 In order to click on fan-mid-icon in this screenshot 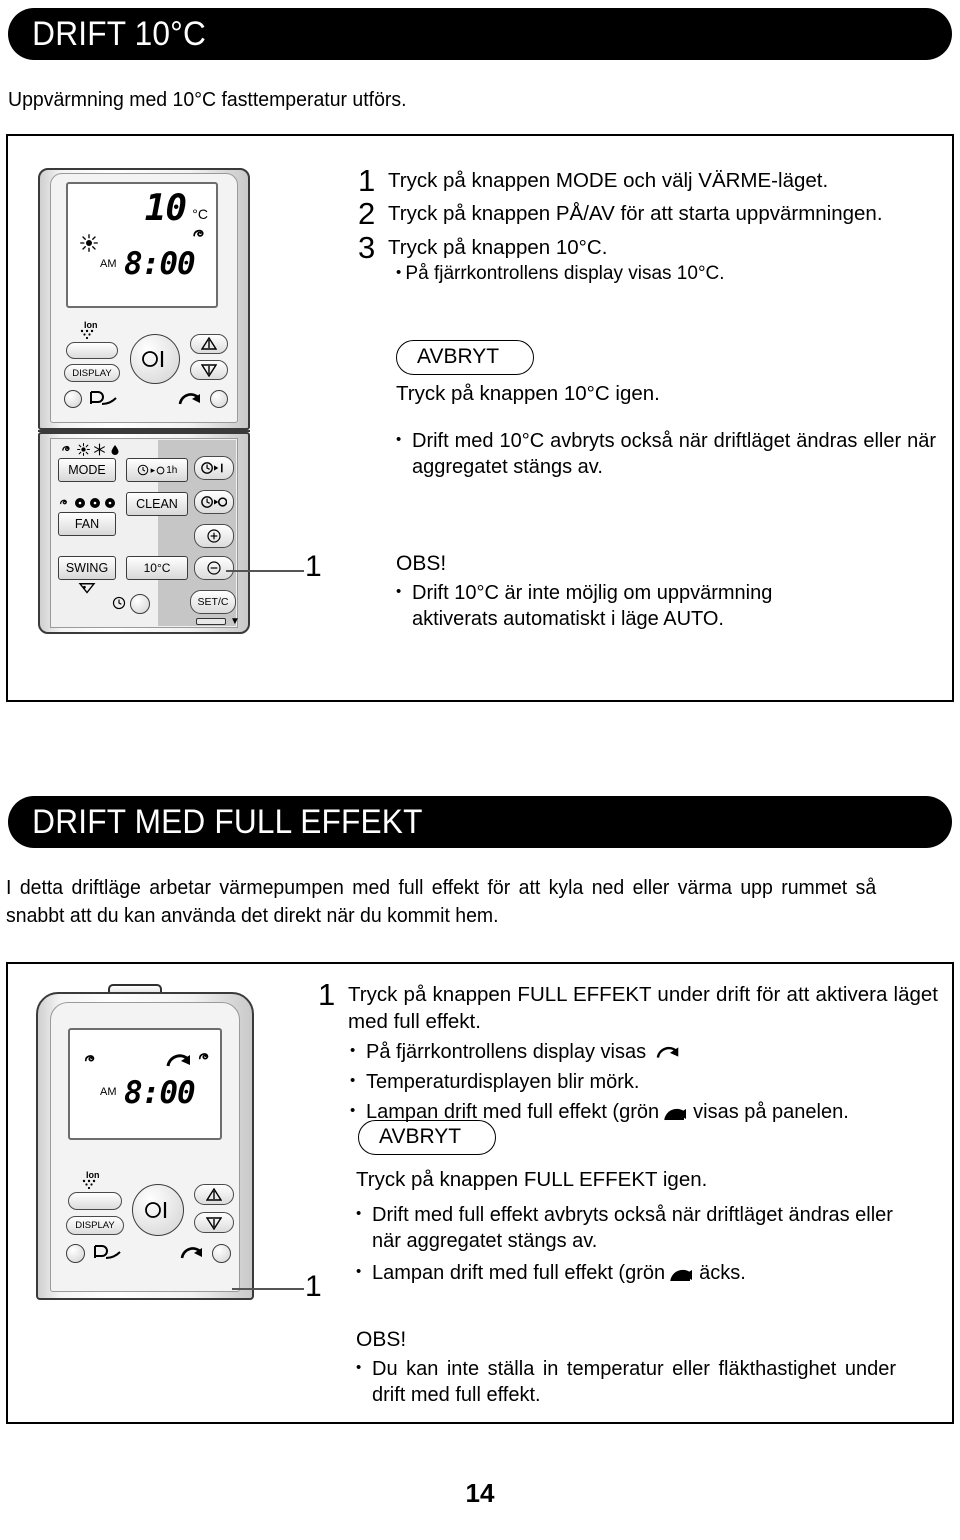, I will do `click(95, 502)`.